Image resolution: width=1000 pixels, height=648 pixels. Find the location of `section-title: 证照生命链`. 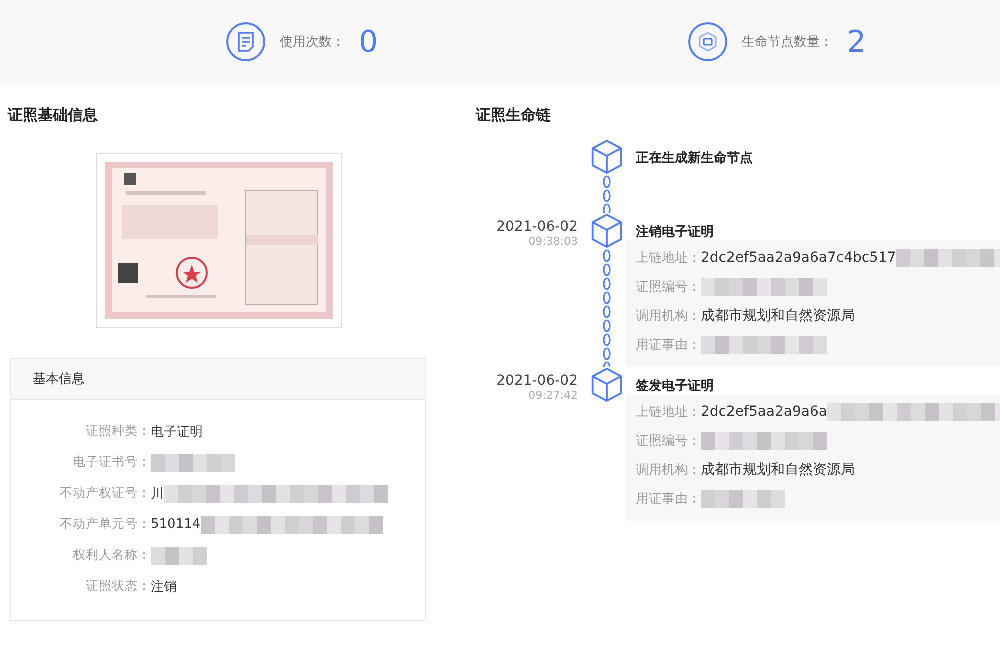

section-title: 证照生命链 is located at coordinates (514, 115).